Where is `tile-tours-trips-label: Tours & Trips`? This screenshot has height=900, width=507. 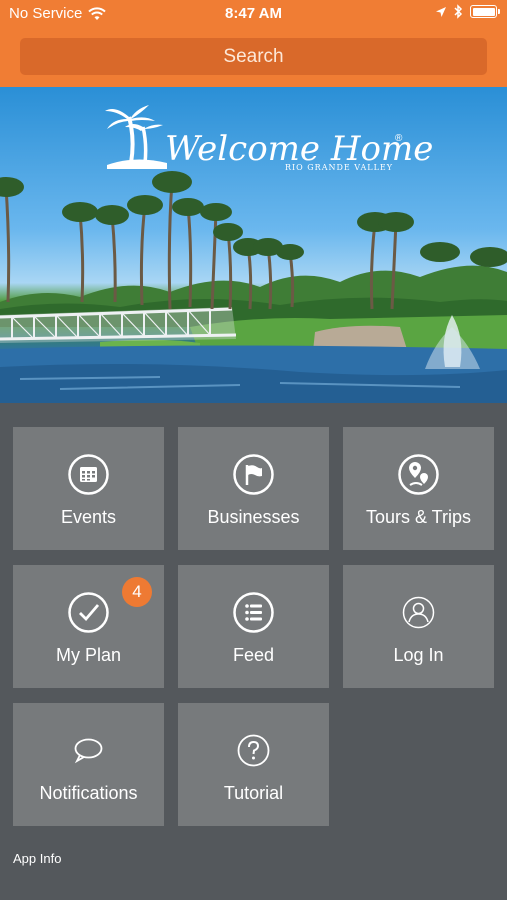
tile-tours-trips-label: Tours & Trips is located at coordinates (418, 517).